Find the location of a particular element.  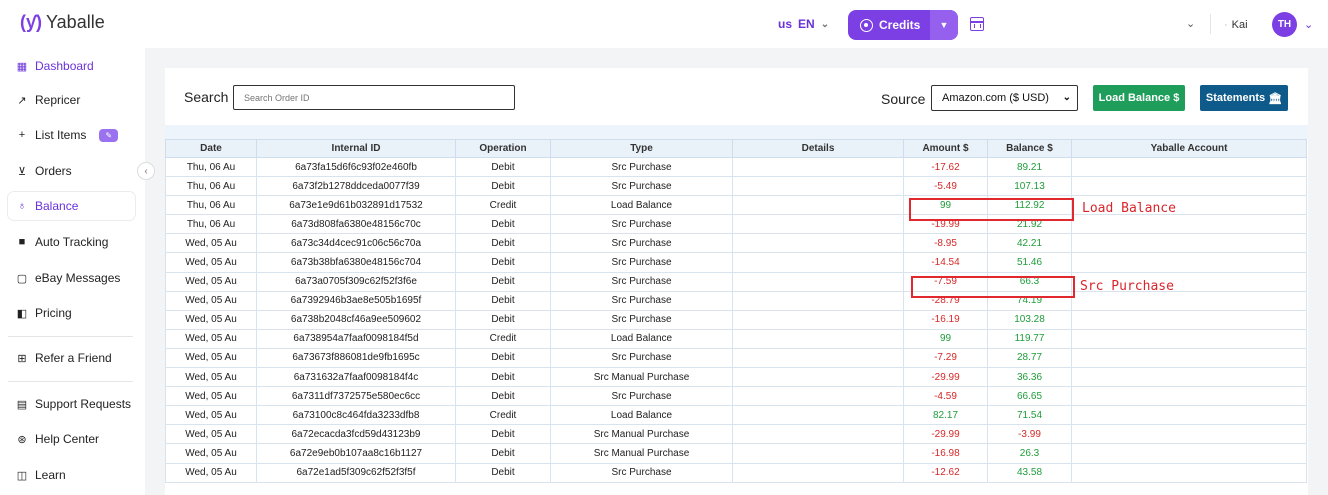

column-header-type: Type is located at coordinates (641, 148).